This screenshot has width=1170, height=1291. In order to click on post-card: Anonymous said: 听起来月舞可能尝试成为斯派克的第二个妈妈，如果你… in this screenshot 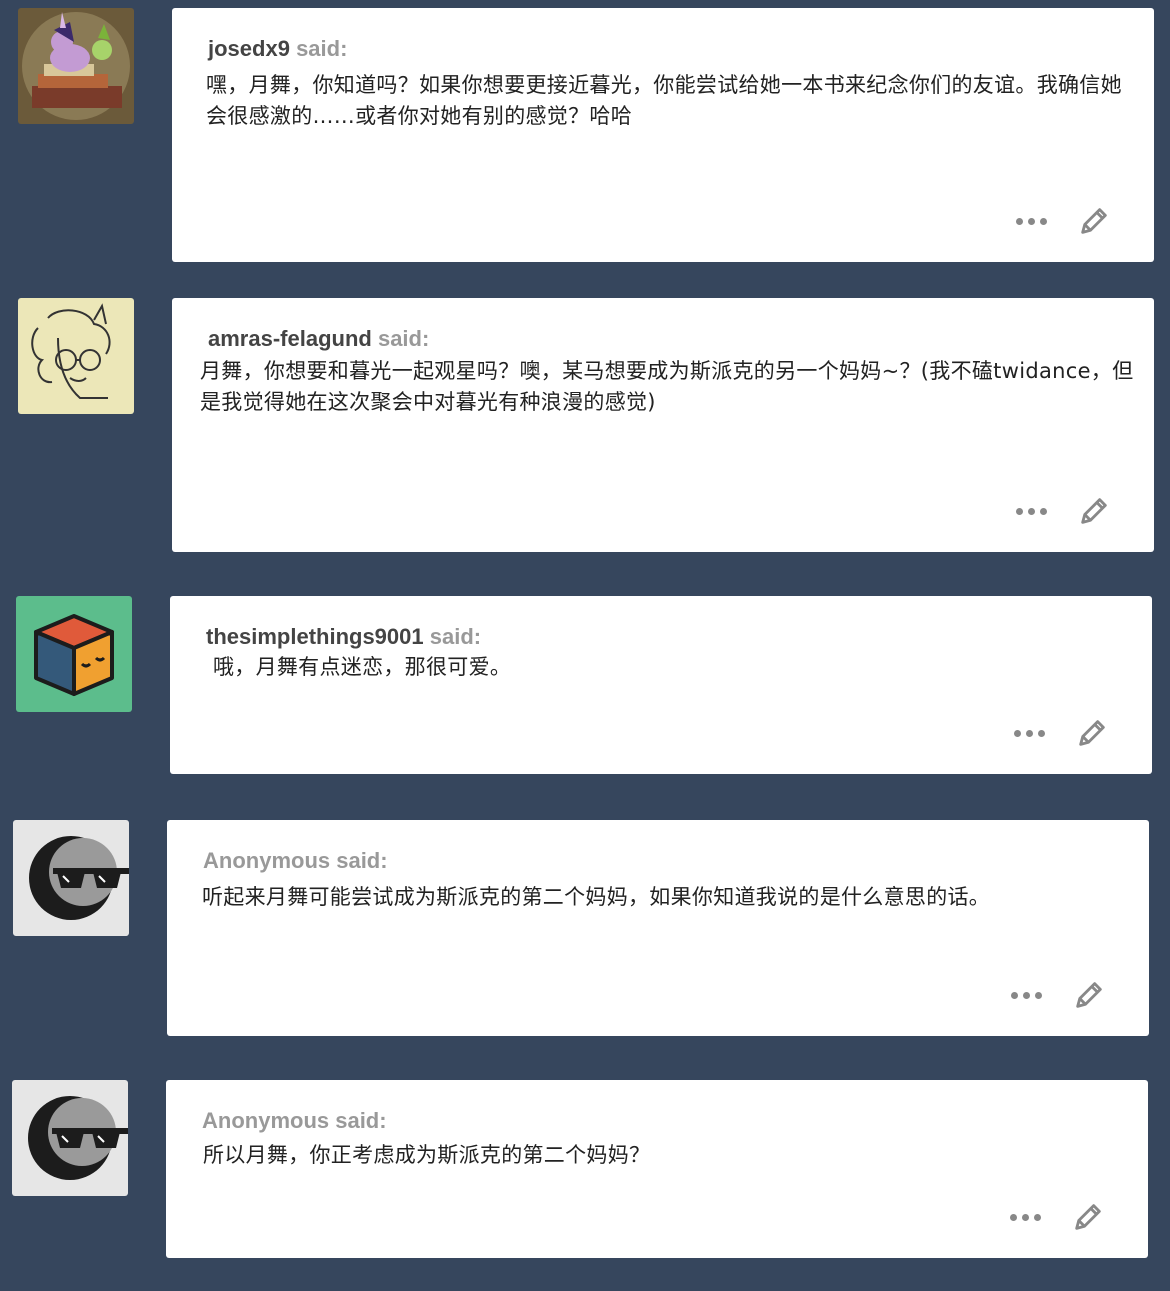, I will do `click(658, 928)`.